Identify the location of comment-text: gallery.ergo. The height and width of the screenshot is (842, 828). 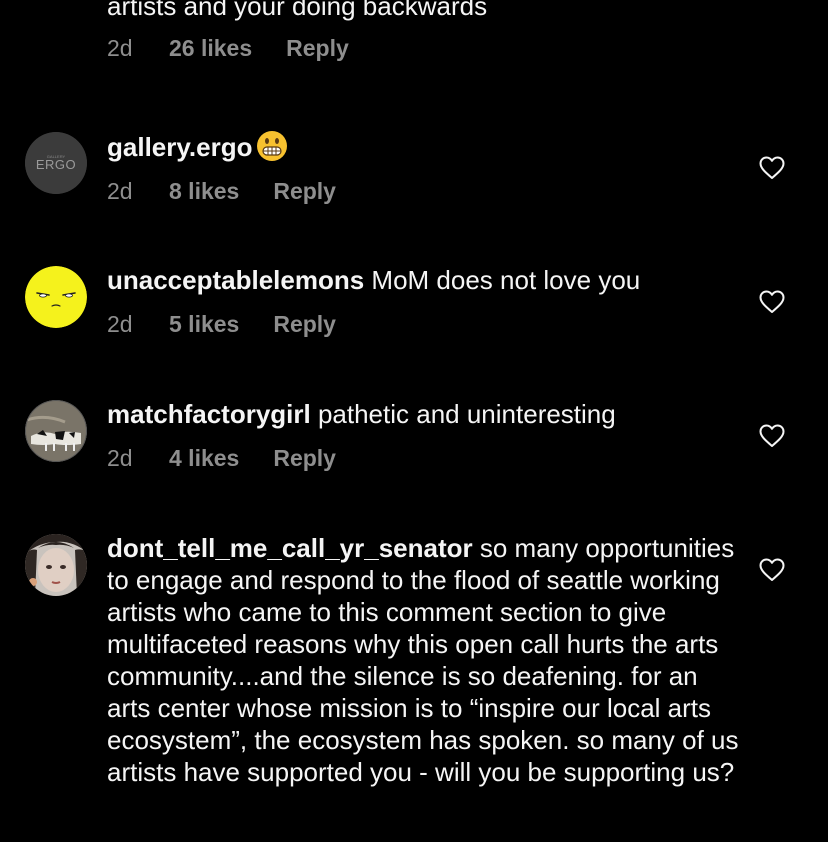
(417, 146).